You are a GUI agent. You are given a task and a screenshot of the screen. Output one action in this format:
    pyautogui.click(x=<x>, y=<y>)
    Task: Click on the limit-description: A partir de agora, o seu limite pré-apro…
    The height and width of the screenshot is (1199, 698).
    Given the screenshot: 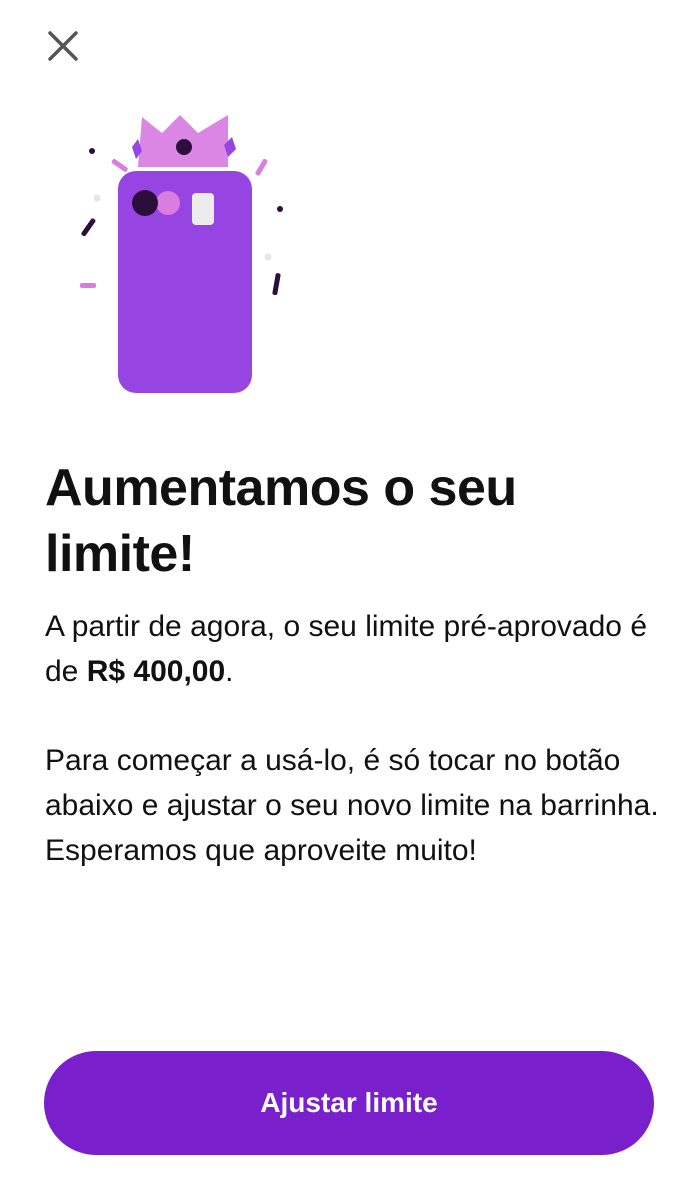 What is the action you would take?
    pyautogui.click(x=355, y=649)
    